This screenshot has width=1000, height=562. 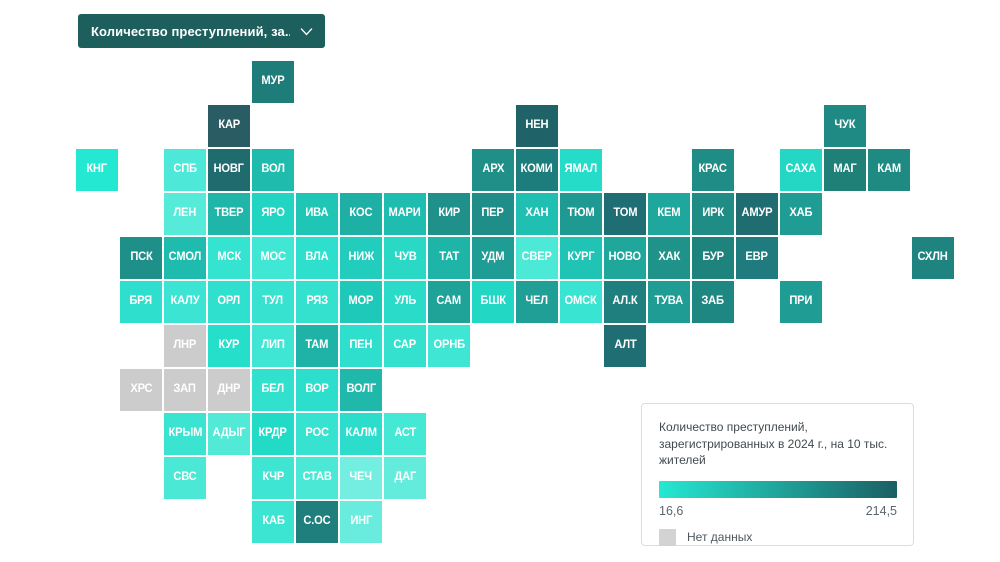 I want to click on region-tile: ЯМАЛ, so click(x=581, y=170).